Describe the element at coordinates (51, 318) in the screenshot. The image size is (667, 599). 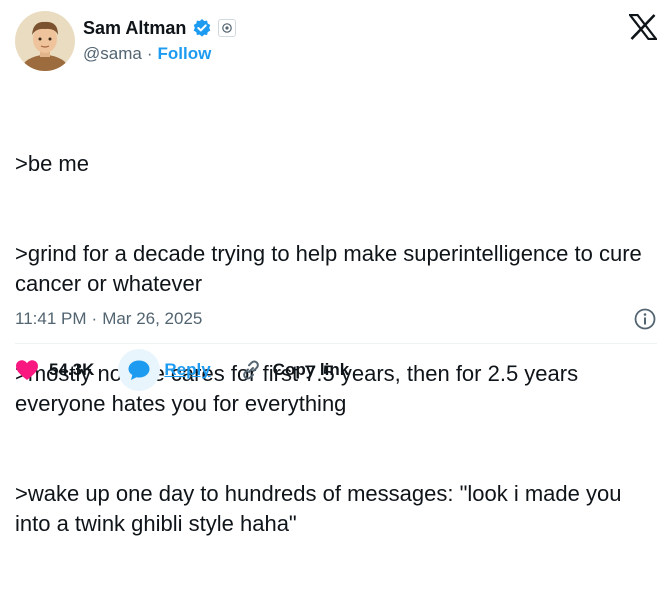
I see `tweet-time: 11:41 PM` at that location.